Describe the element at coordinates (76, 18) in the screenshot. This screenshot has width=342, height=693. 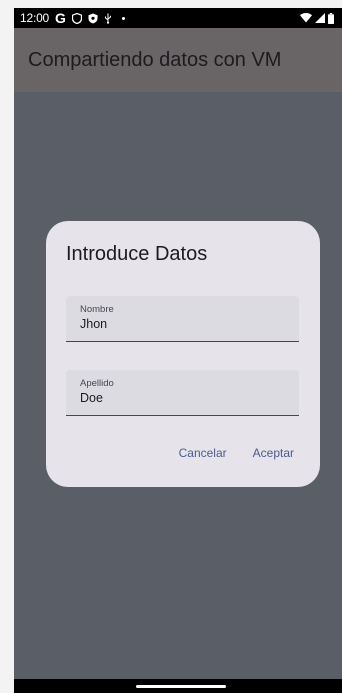
I see `shield-icon` at that location.